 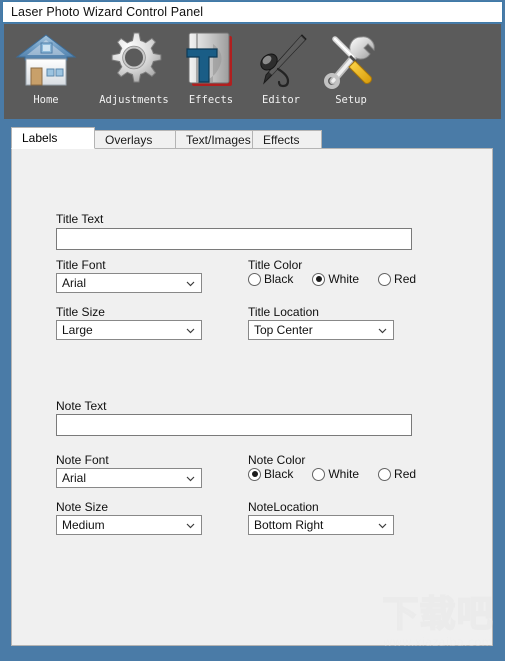 What do you see at coordinates (289, 525) in the screenshot?
I see `note-location-value: Bottom Right` at bounding box center [289, 525].